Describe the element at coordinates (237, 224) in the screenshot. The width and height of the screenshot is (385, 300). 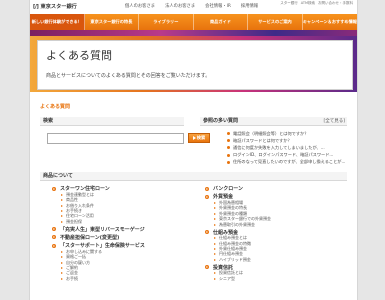
I see `product-sub-label: 為替取引の外貨預金` at that location.